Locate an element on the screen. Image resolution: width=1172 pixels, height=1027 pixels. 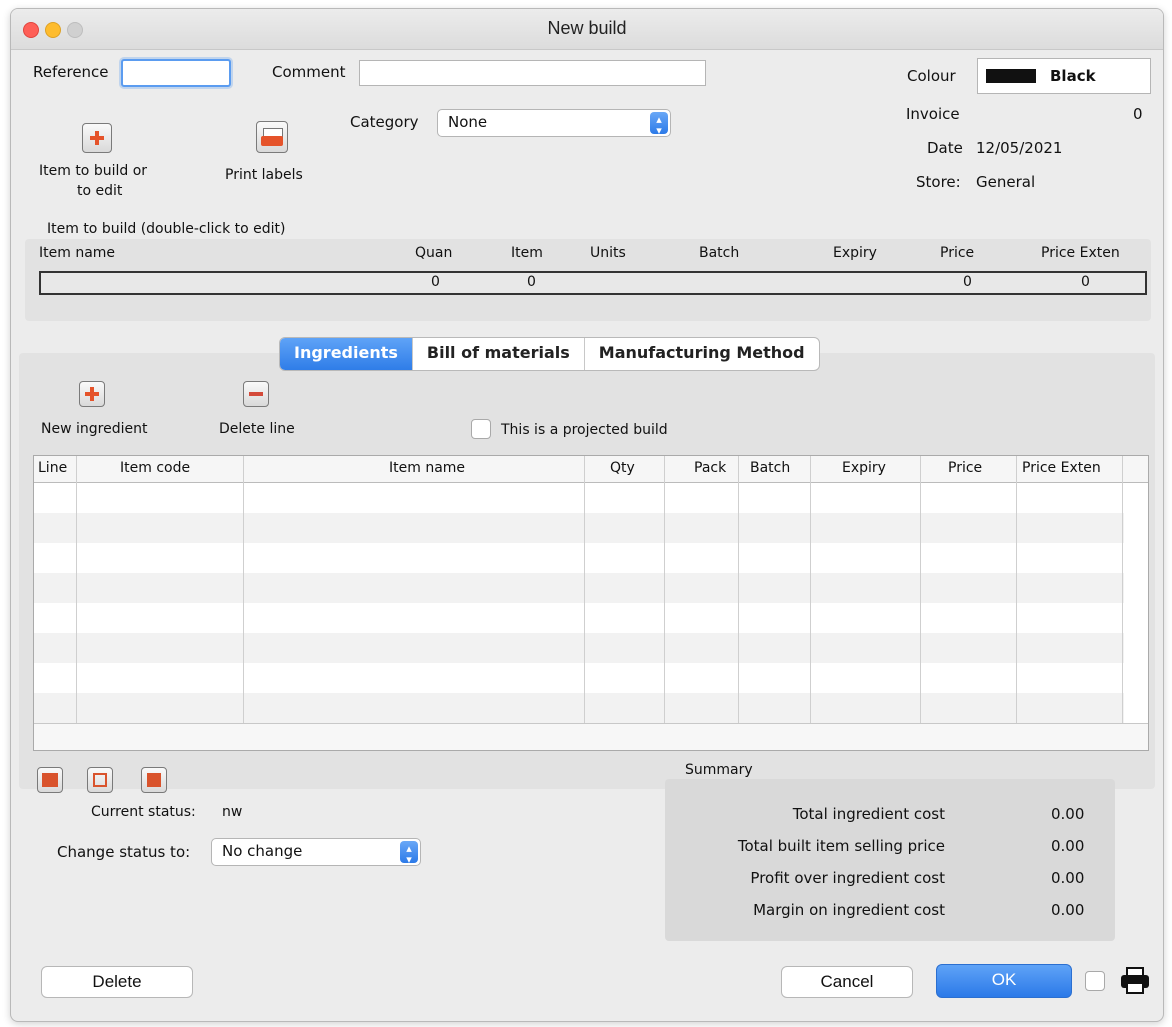
import-button is located at coordinates (100, 780).